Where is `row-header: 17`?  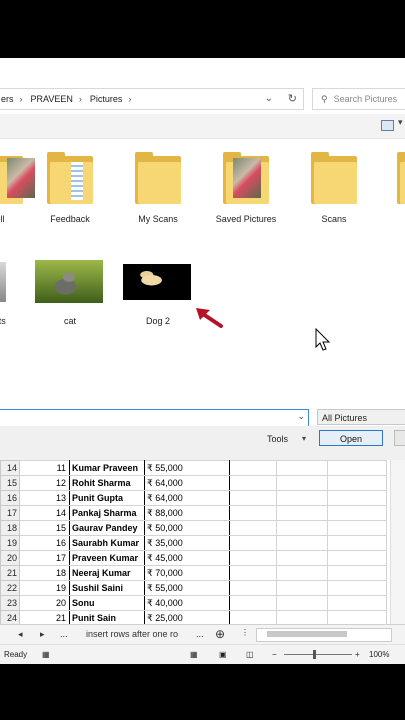
row-header: 17 is located at coordinates (10, 513).